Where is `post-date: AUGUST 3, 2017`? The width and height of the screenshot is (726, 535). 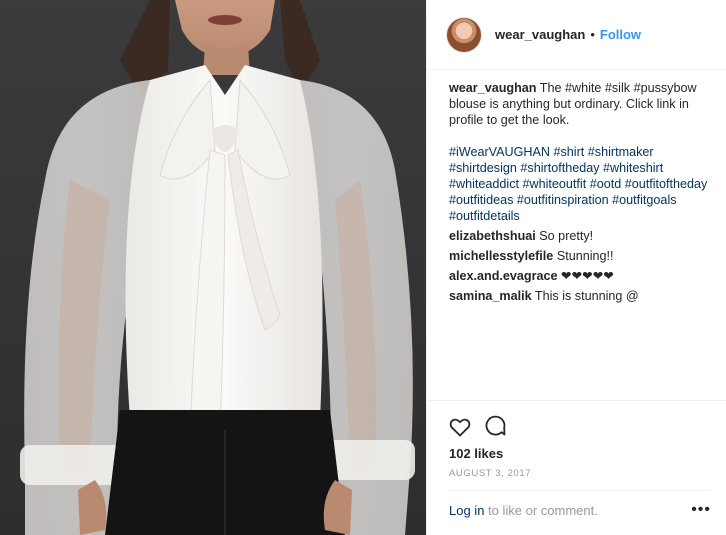
post-date: AUGUST 3, 2017 is located at coordinates (490, 473).